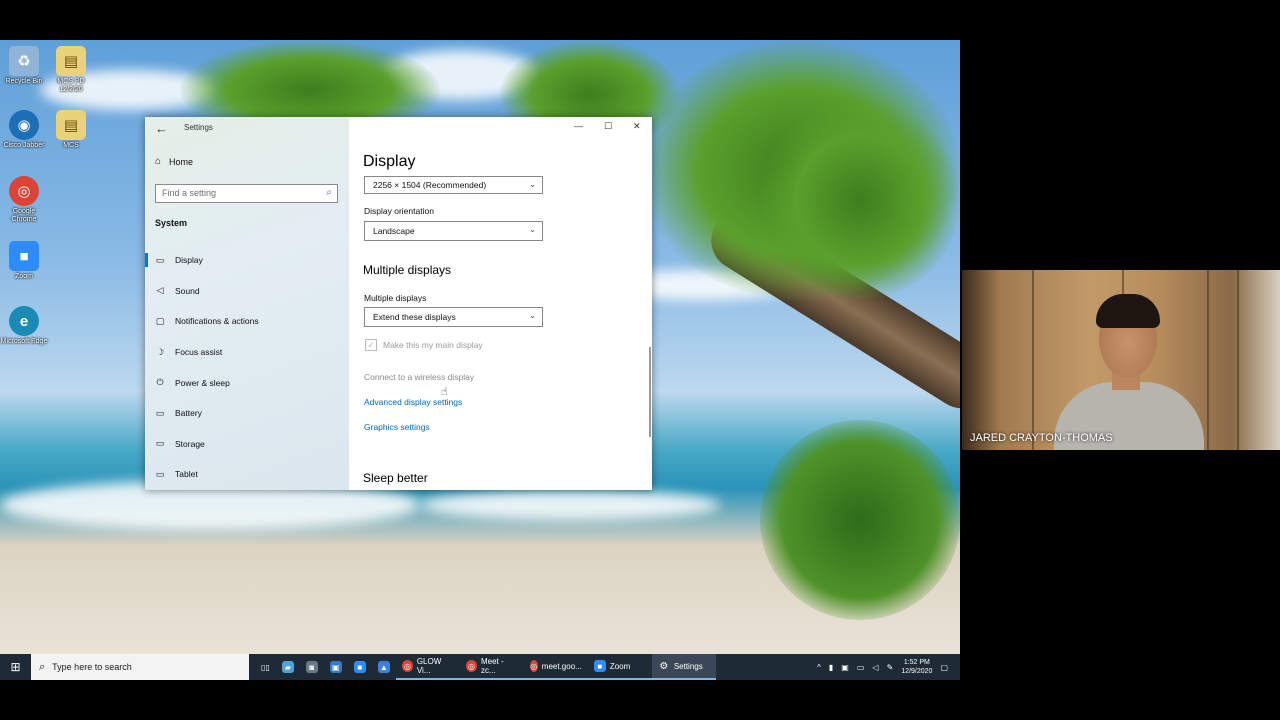 This screenshot has width=1280, height=720. I want to click on battery-icon: ▭, so click(160, 412).